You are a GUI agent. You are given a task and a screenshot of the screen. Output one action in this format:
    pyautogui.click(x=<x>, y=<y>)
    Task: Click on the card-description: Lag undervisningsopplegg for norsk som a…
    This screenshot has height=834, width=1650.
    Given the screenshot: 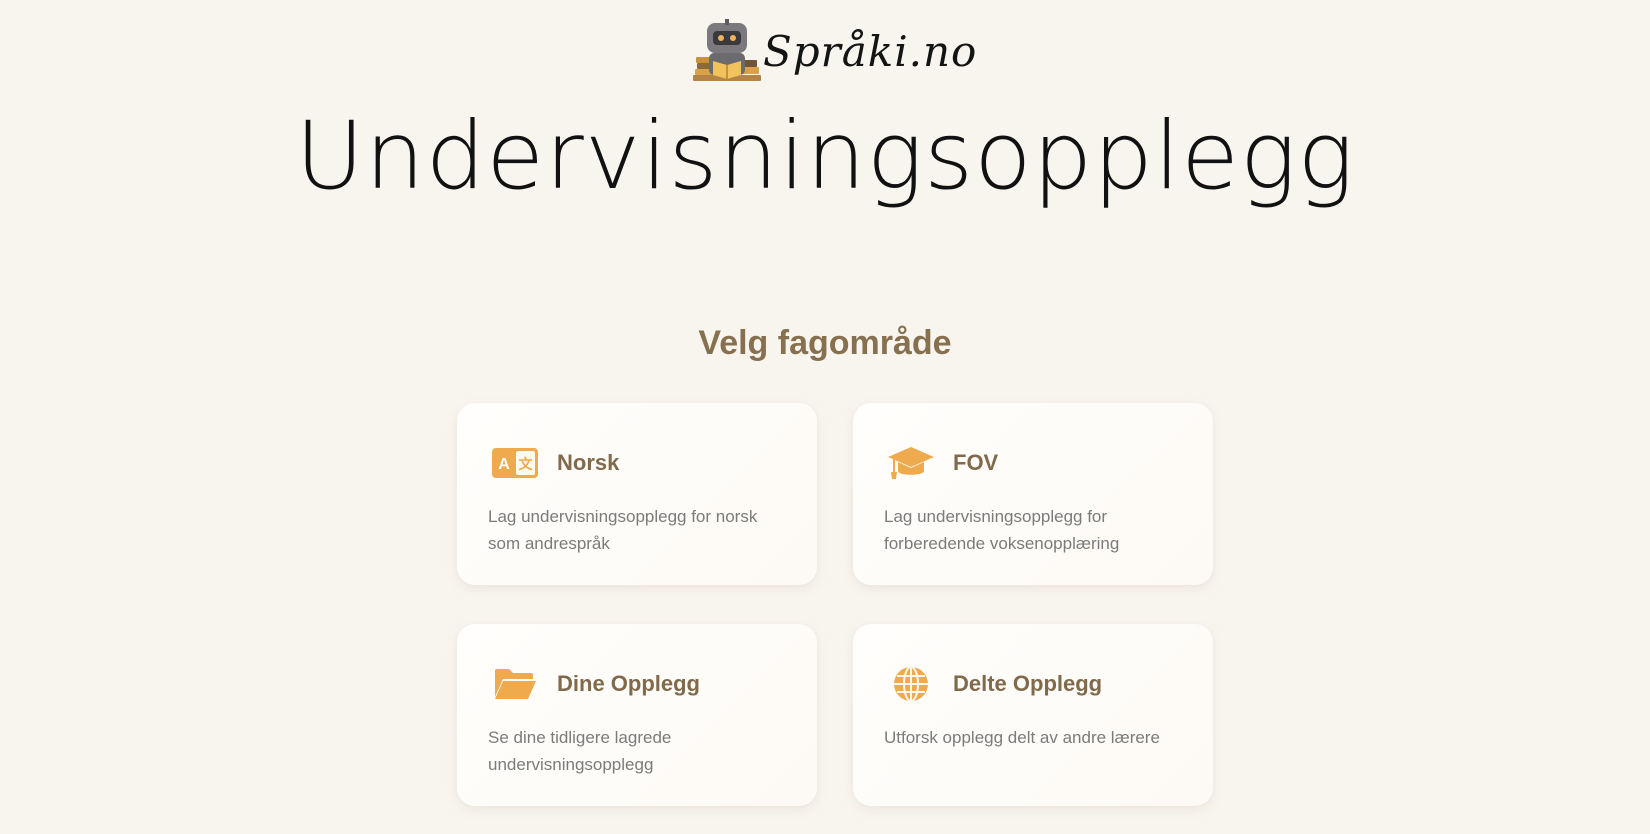 What is the action you would take?
    pyautogui.click(x=623, y=530)
    